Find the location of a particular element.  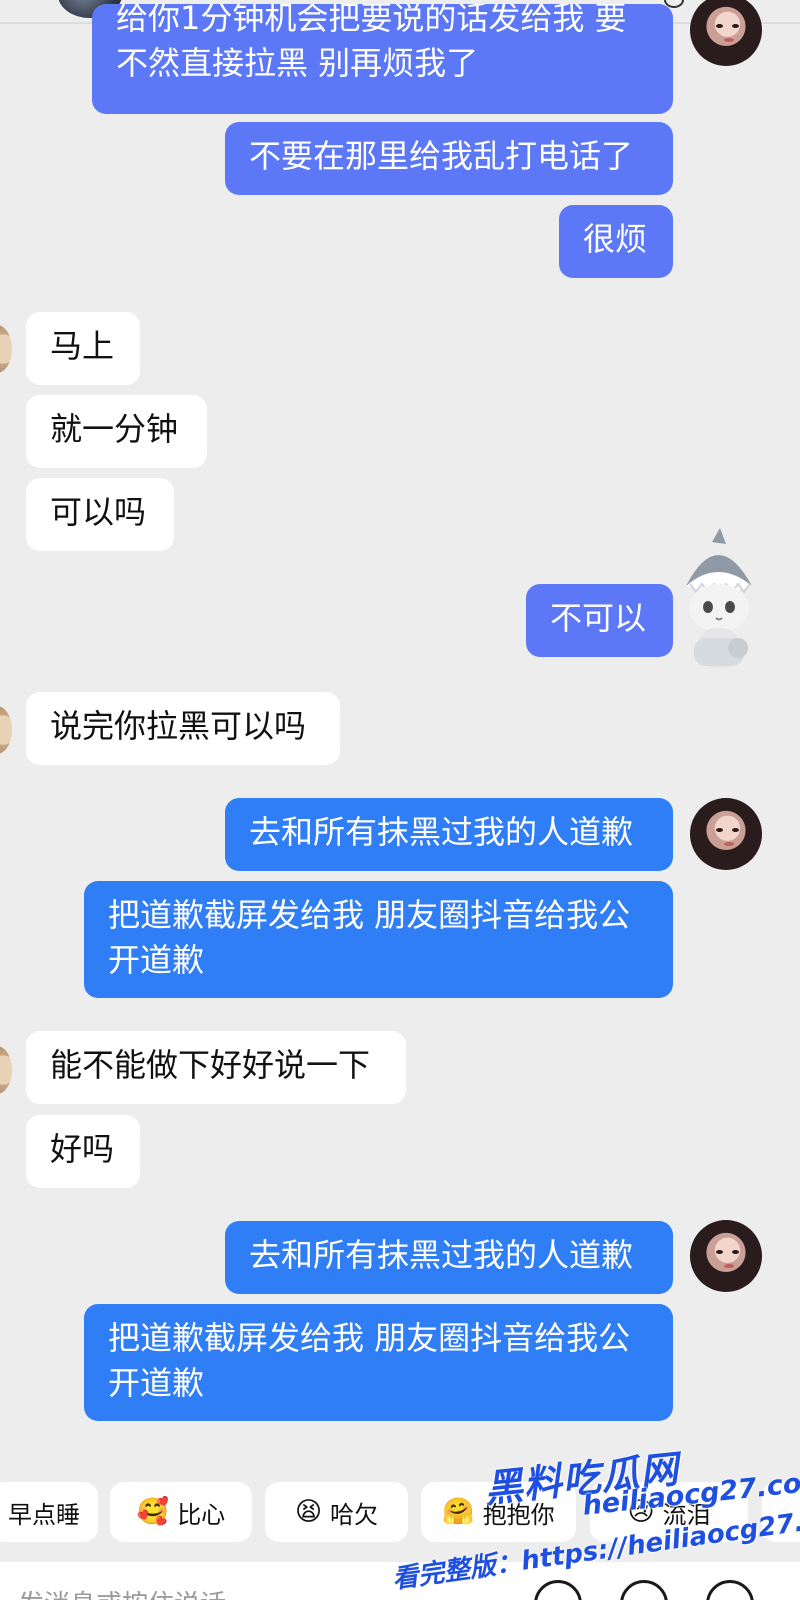

message-text: 给你1分钟机会把要说的话发给我 要不然直接拉黑 别再烦我了 is located at coordinates (371, 43).